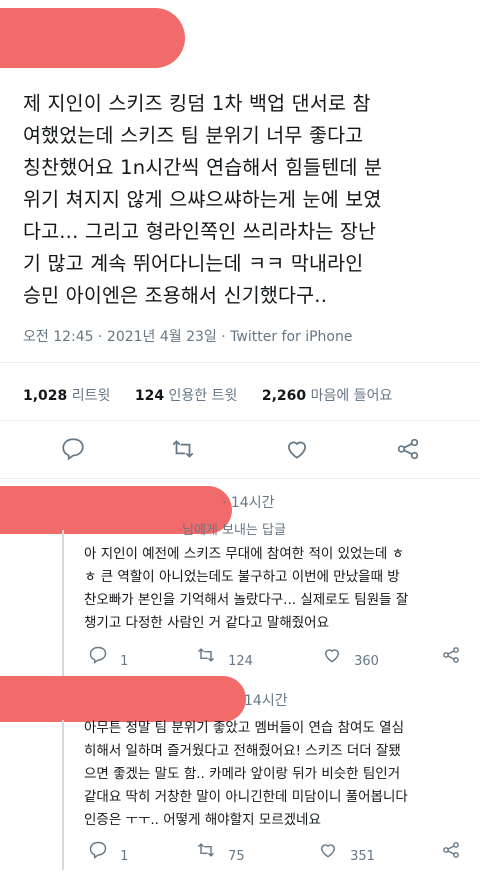  Describe the element at coordinates (202, 199) in the screenshot. I see `tweet-line: 위기 쳐지지 않게 으쌰으쌰하는게 눈에 보였` at that location.